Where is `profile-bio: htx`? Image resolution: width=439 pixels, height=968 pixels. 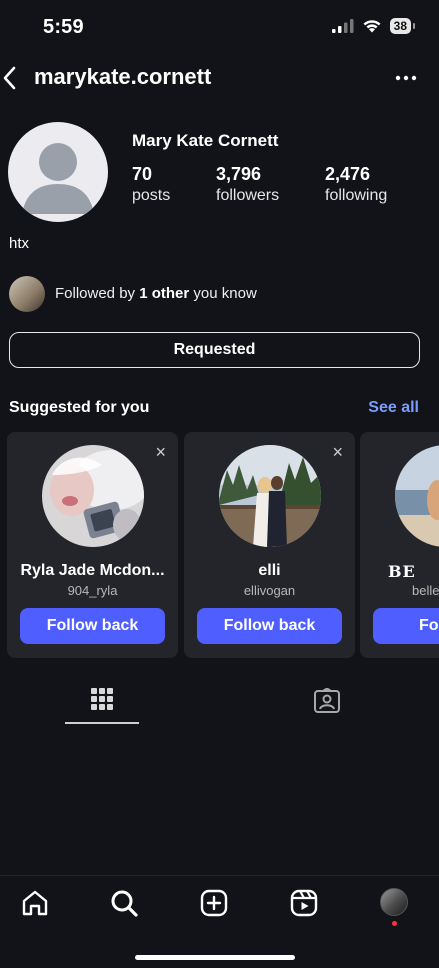
profile-bio: htx is located at coordinates (19, 243).